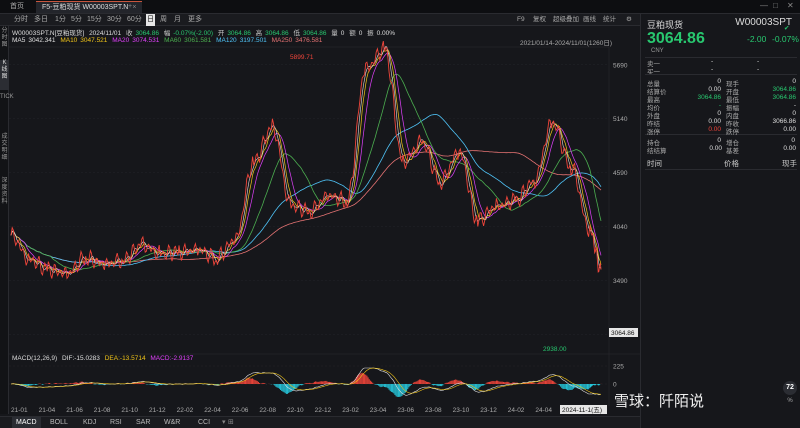  I want to click on y-tick-label: 4040, so click(620, 227).